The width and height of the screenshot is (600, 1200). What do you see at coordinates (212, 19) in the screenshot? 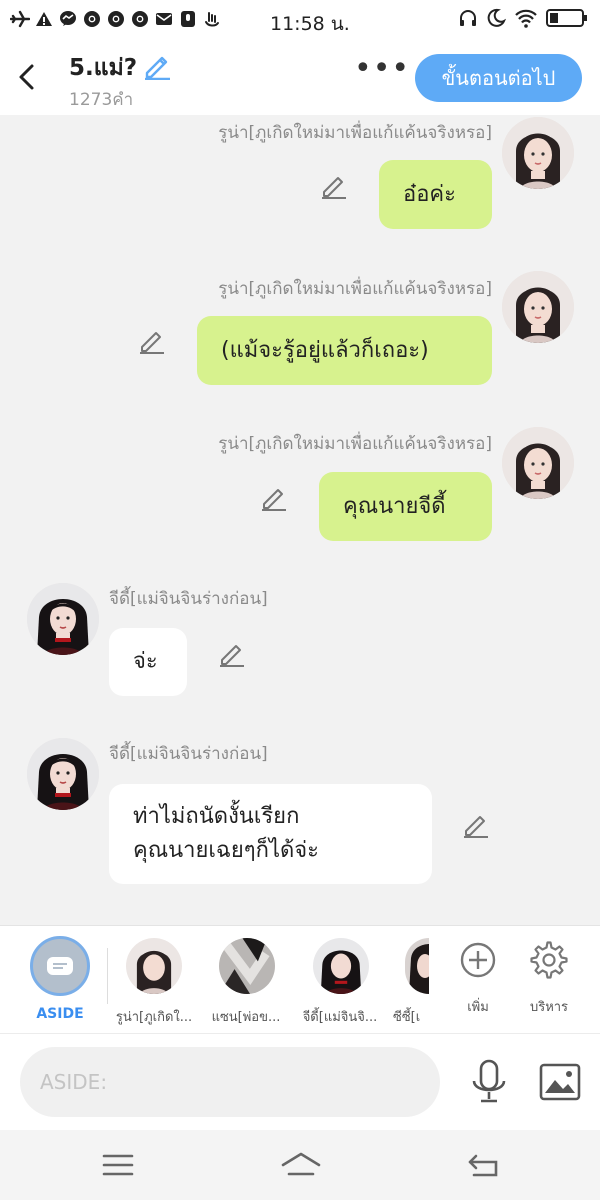
I see `gesture-icon` at bounding box center [212, 19].